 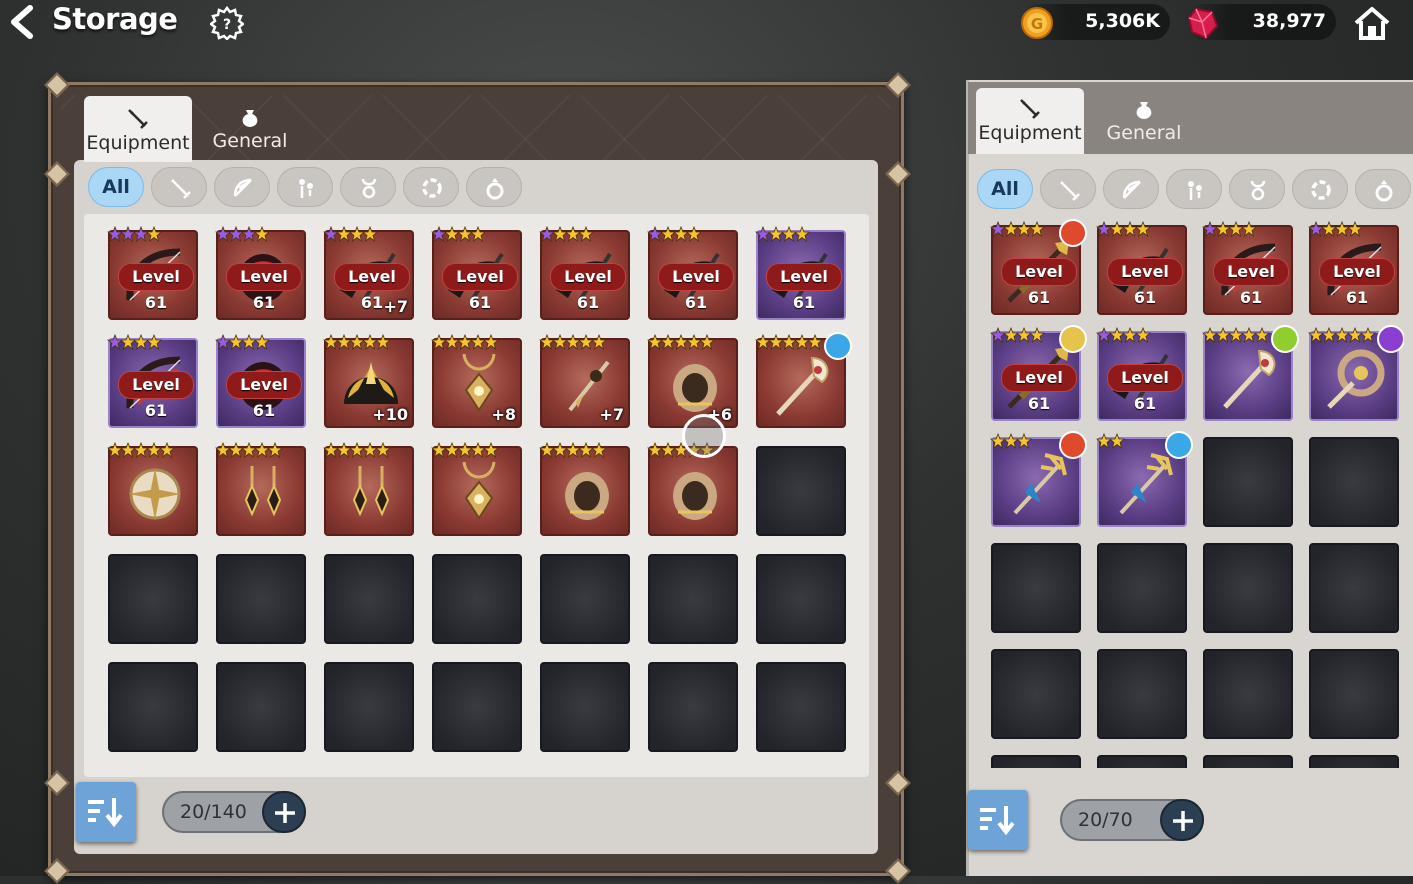 I want to click on trident-icon, so click(x=1146, y=484).